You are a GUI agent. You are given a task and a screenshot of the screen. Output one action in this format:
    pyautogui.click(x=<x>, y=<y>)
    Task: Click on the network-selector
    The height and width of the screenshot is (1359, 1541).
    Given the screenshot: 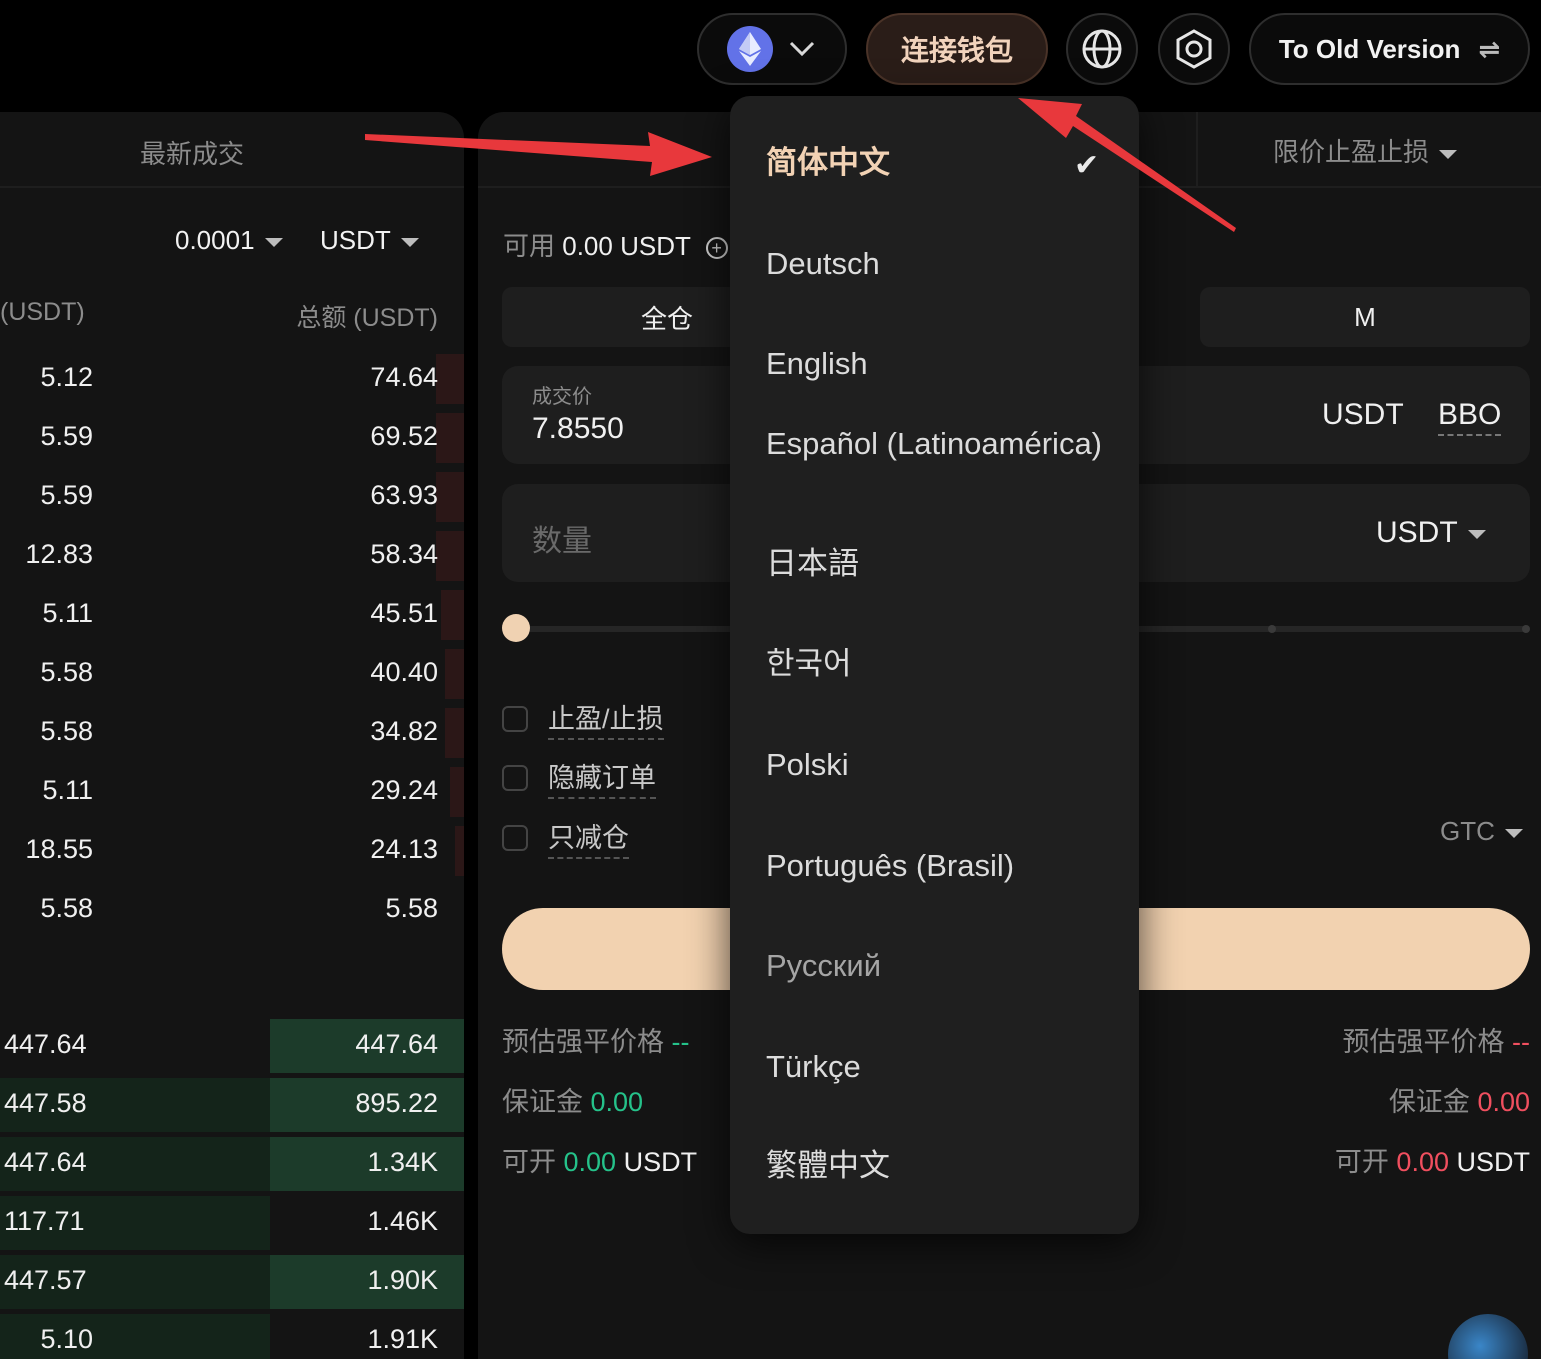 What is the action you would take?
    pyautogui.click(x=772, y=49)
    